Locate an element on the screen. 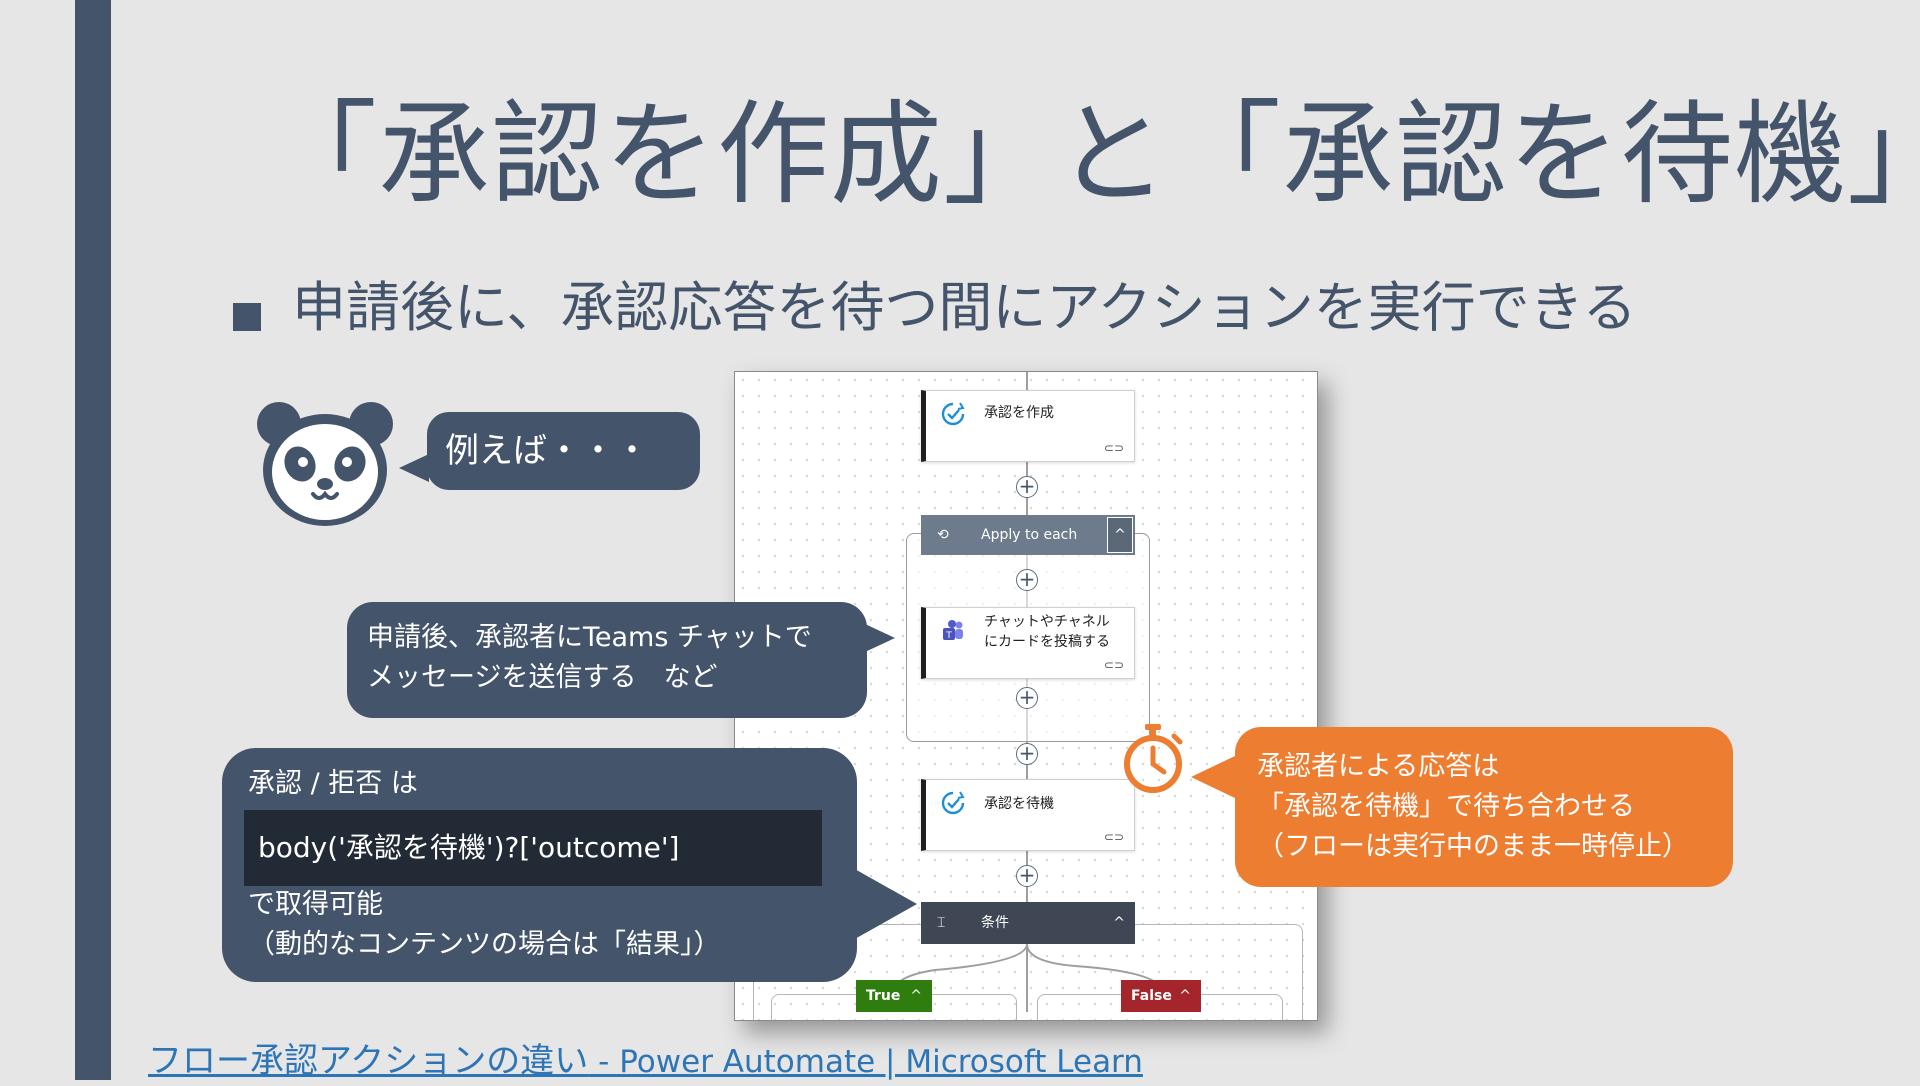 The width and height of the screenshot is (1920, 1086). teams-message-bubble: 申請後、承認者にTeams チャットで メッセージを送信する など is located at coordinates (621, 660).